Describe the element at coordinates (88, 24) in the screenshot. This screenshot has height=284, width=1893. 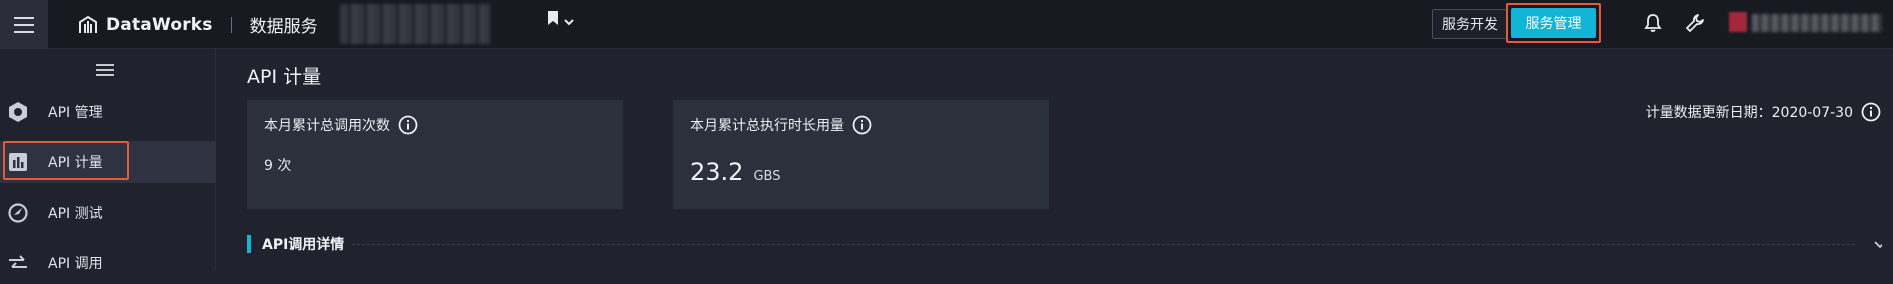
I see `dataworks-logo-icon` at that location.